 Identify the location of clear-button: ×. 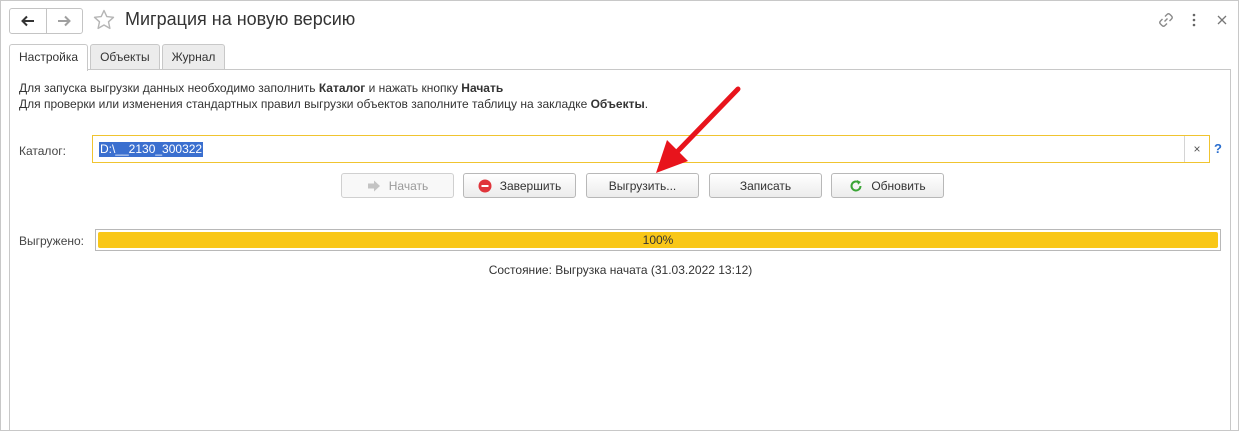
(1196, 149).